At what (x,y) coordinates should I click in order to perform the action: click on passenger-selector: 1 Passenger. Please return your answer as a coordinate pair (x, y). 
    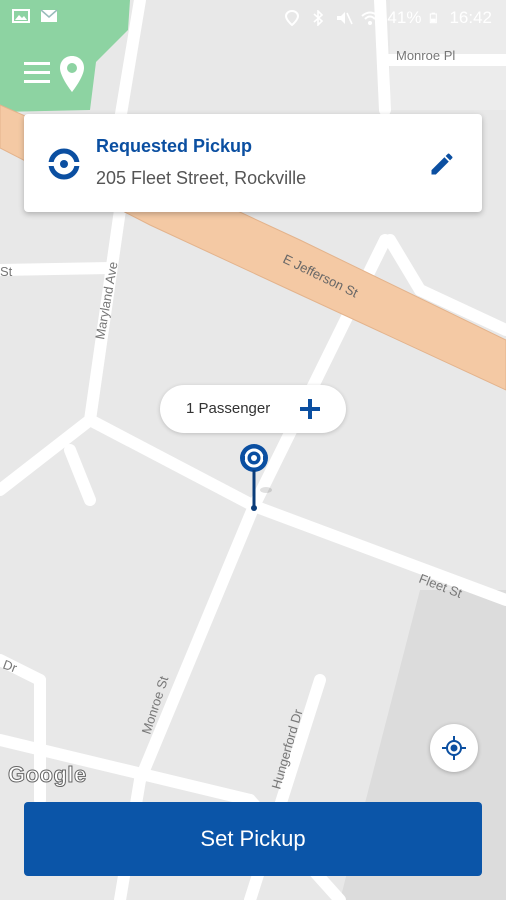
    Looking at the image, I should click on (253, 409).